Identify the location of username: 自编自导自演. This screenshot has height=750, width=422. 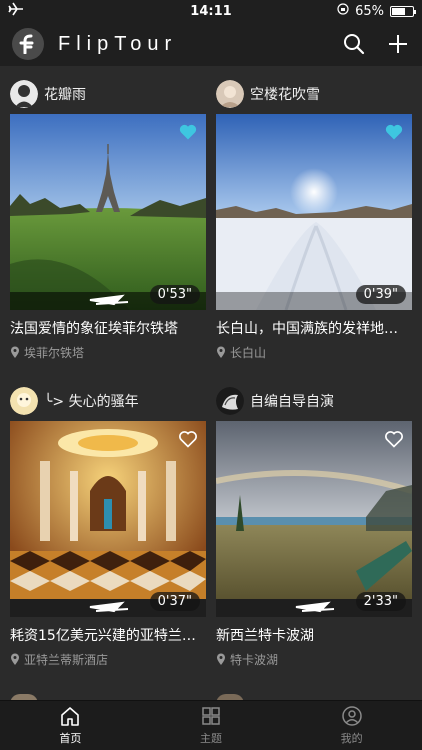
(292, 401).